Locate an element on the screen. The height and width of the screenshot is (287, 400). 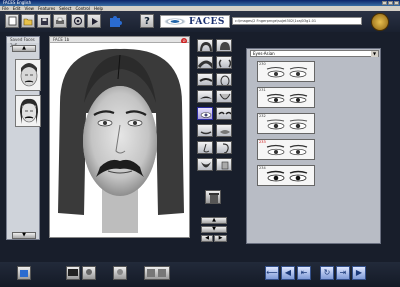
puzzle-button is located at coordinates (115, 21).